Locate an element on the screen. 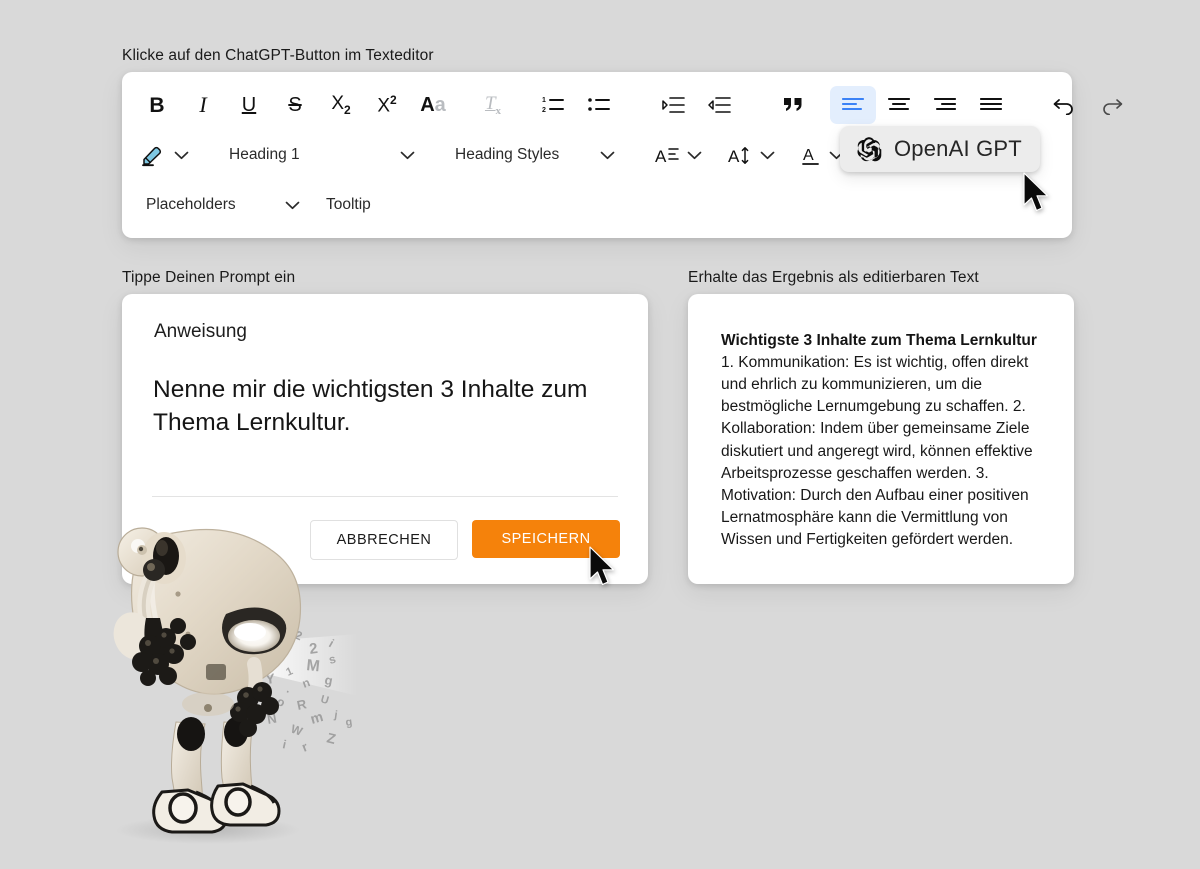  indent-decrease-button is located at coordinates (719, 105).